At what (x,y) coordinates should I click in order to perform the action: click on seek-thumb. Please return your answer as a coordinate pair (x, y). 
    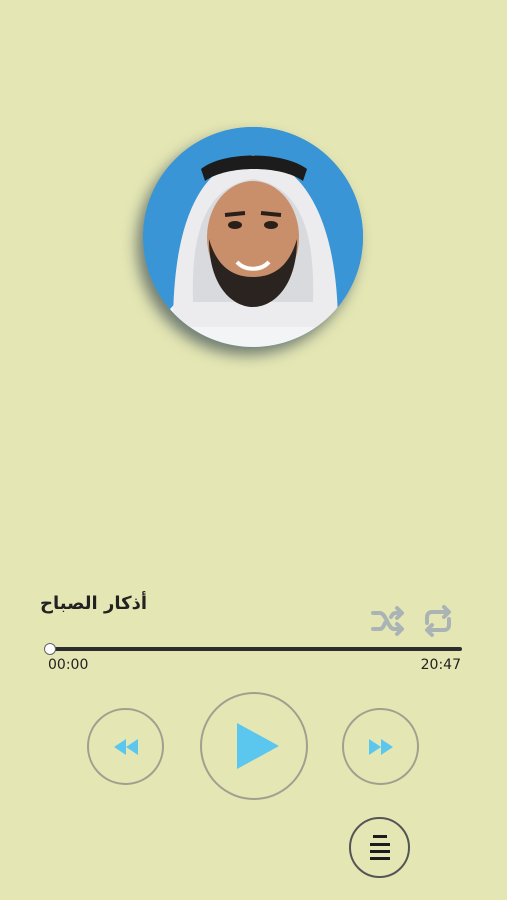
    Looking at the image, I should click on (50, 649).